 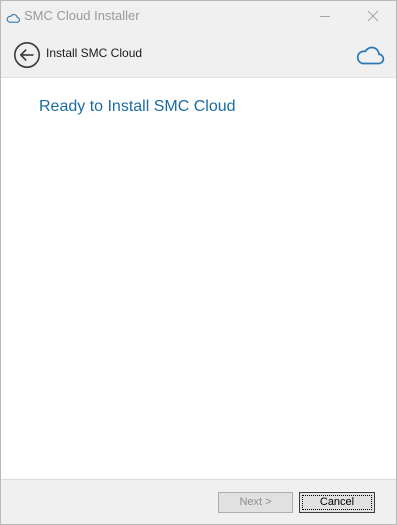 I want to click on wizard-header: Install SMC Cloud, so click(x=198, y=55).